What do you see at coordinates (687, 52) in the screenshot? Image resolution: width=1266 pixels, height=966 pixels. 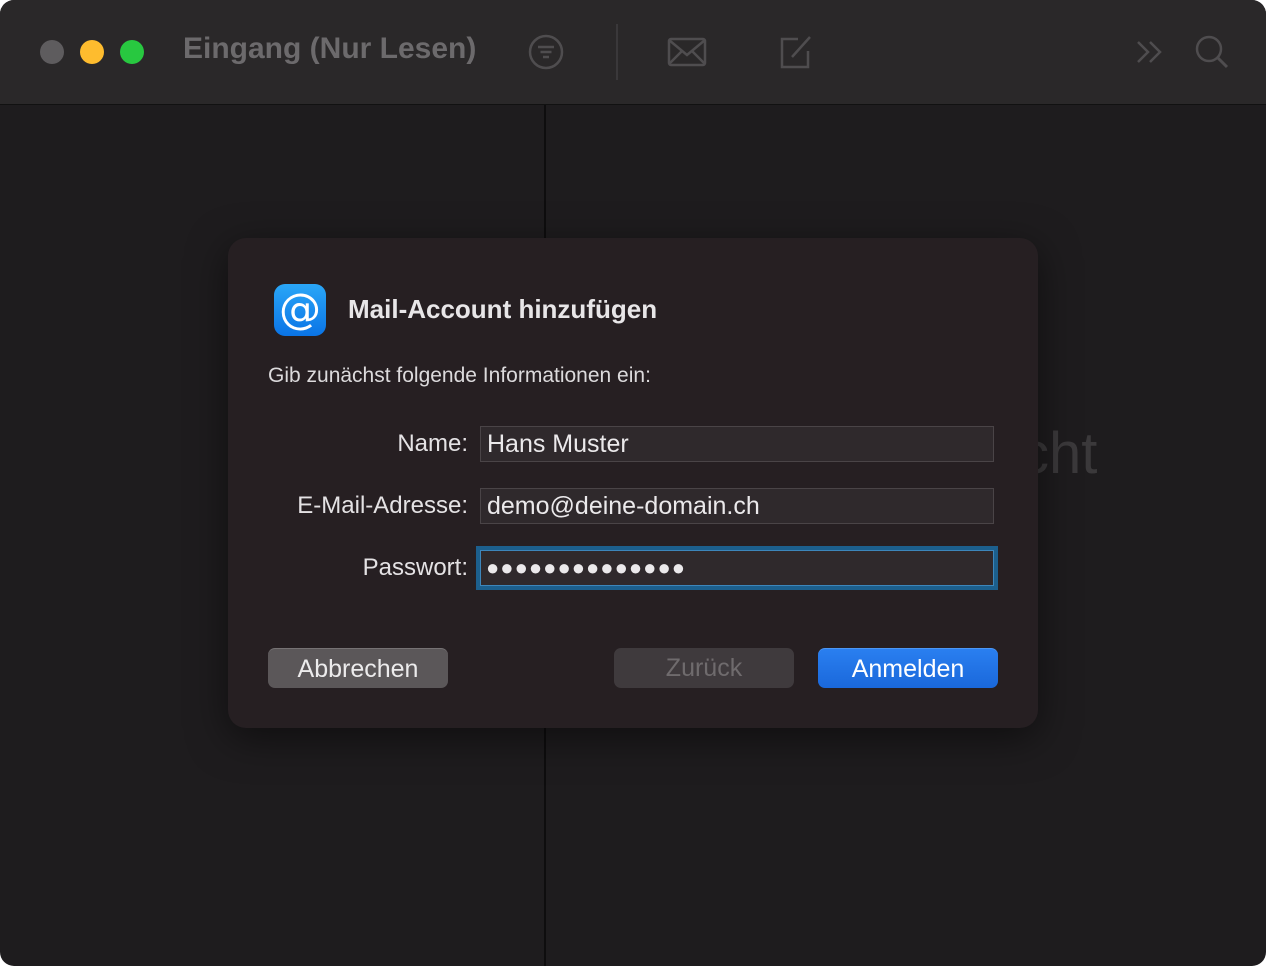 I see `envelope-icon` at bounding box center [687, 52].